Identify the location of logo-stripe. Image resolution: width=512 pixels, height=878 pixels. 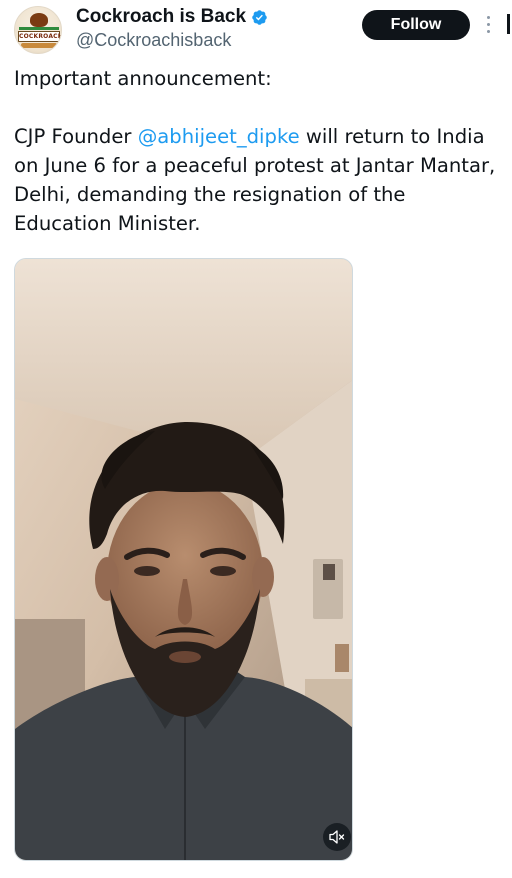
(39, 28).